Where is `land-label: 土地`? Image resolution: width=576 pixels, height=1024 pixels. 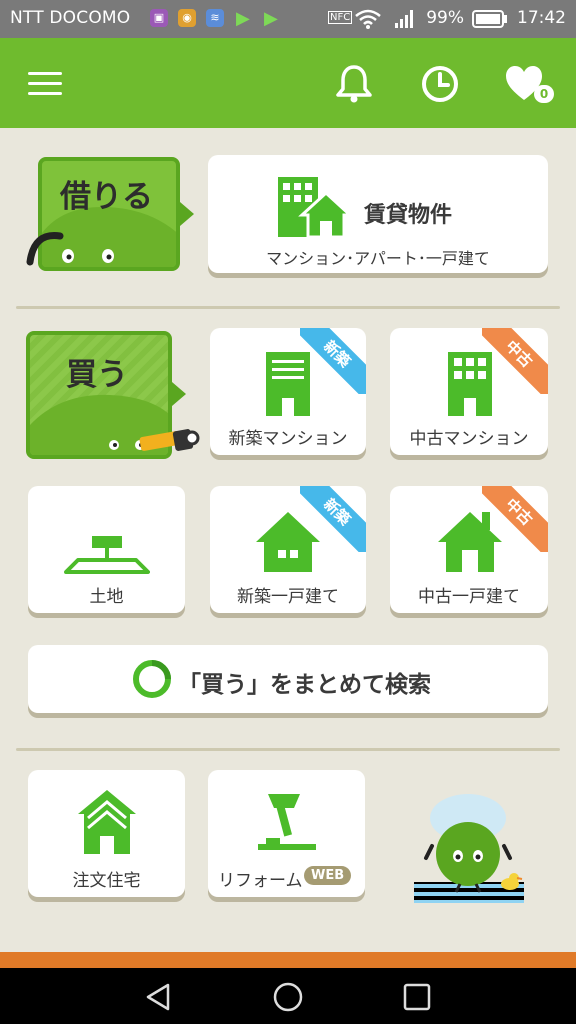
land-label: 土地 is located at coordinates (106, 597).